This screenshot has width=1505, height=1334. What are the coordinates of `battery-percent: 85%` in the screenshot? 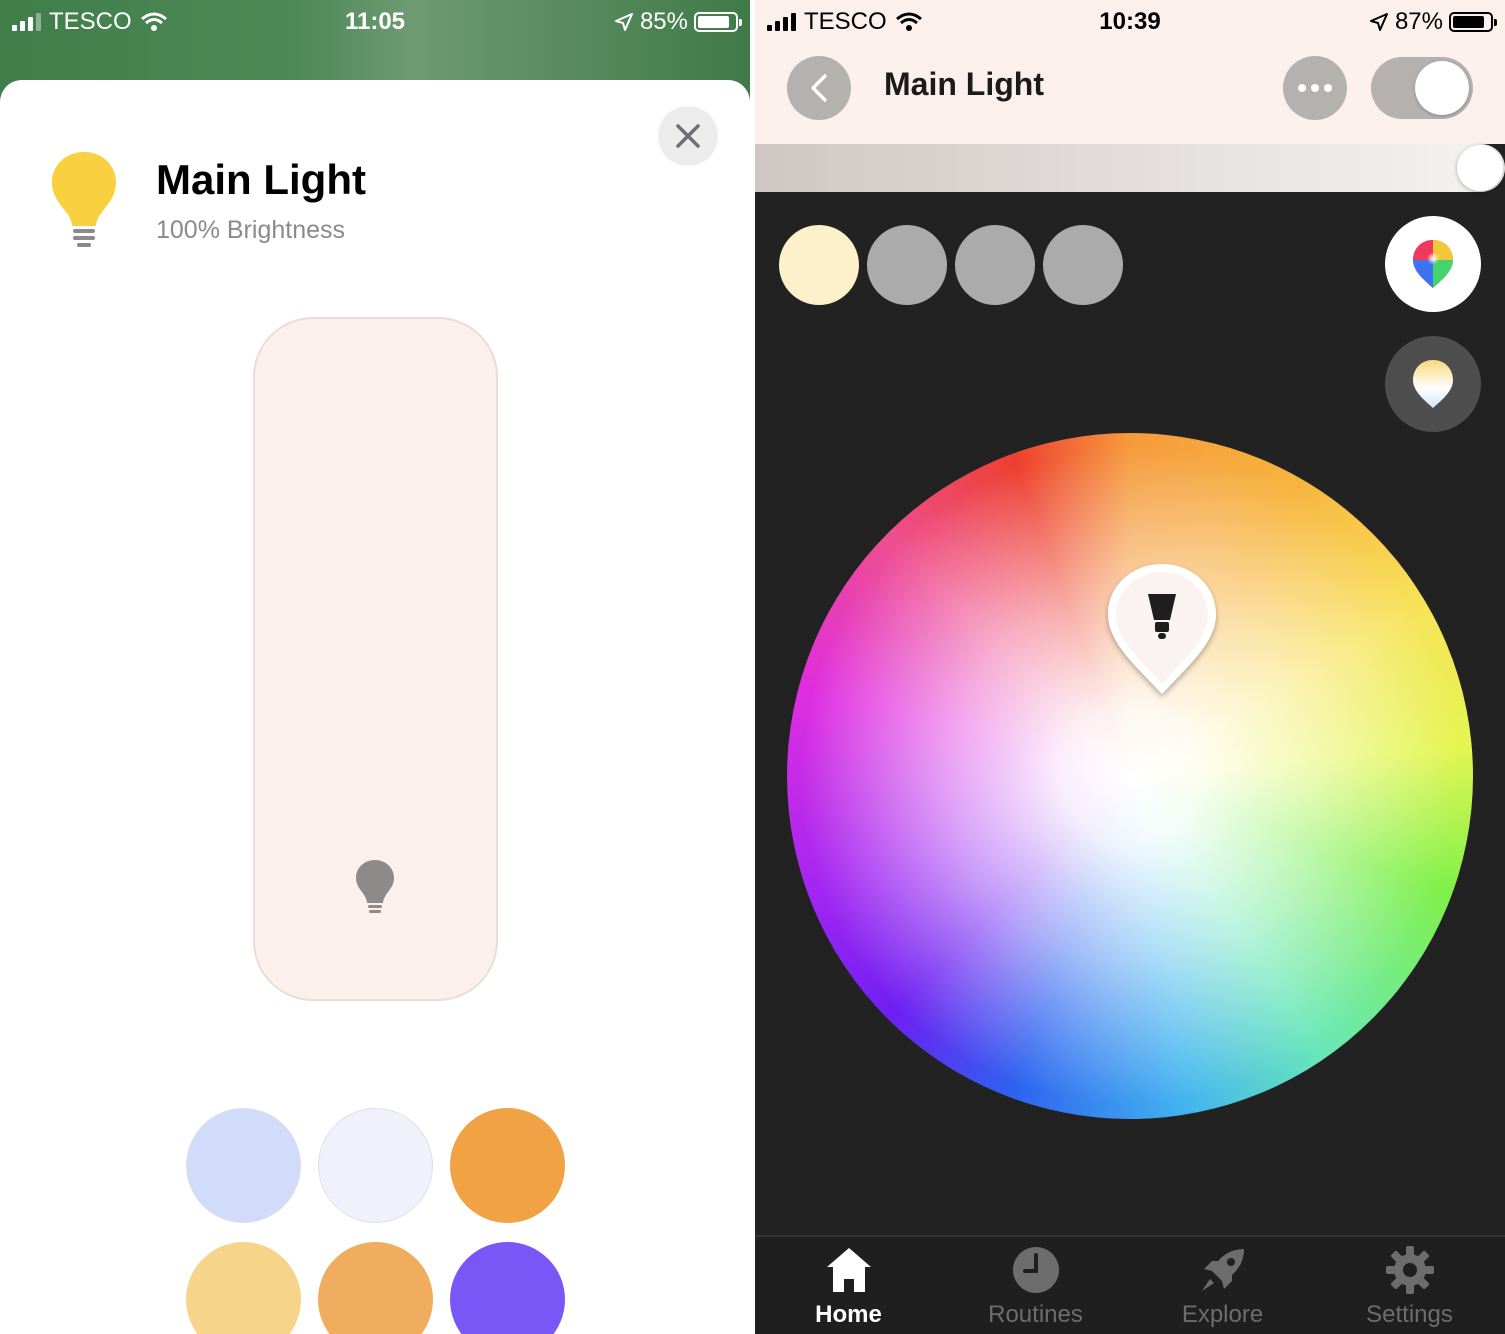 It's located at (663, 21).